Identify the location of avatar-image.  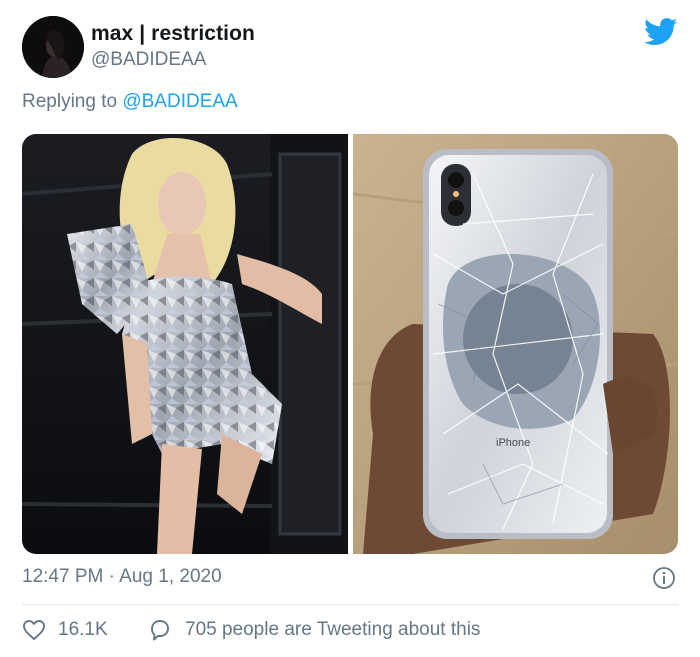
(53, 47).